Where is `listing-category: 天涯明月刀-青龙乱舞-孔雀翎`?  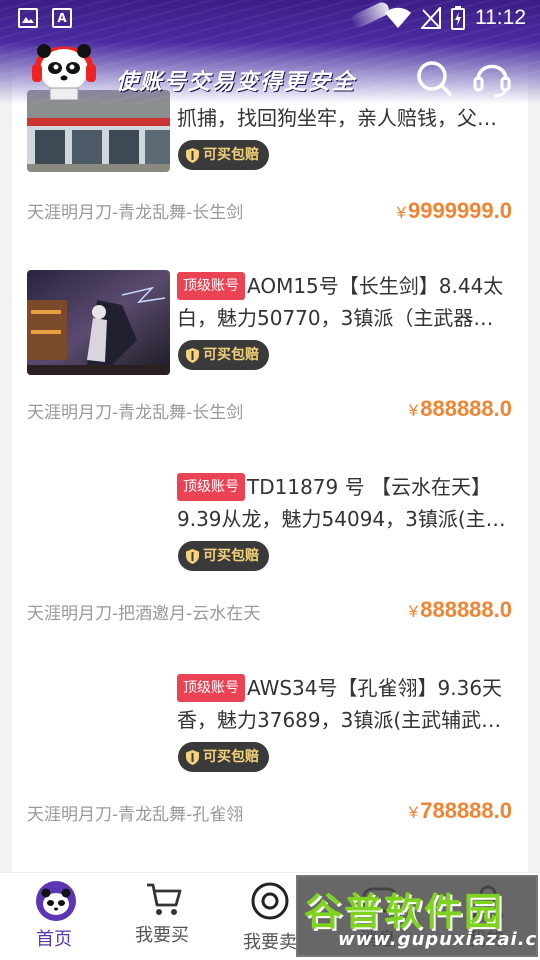
listing-category: 天涯明月刀-青龙乱舞-孔雀翎 is located at coordinates (135, 815).